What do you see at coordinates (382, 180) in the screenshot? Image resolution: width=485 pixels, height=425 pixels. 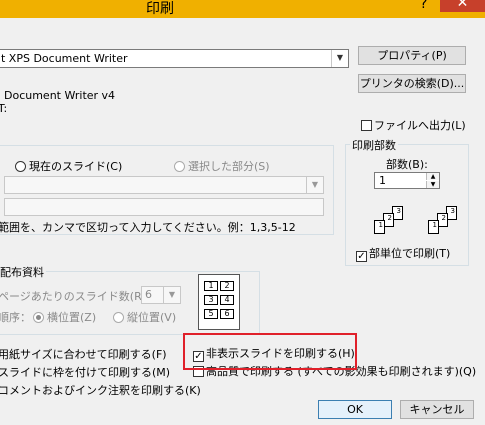 I see `copies-value: 1` at bounding box center [382, 180].